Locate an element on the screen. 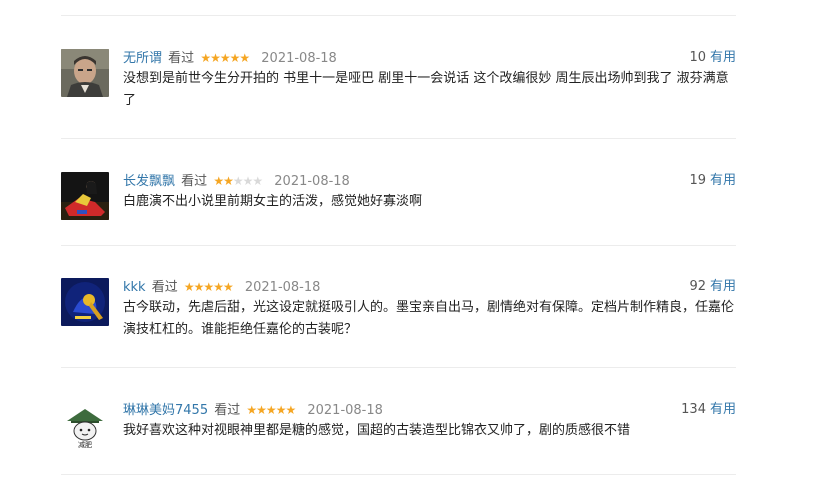 The image size is (837, 479). vote-count: 92 is located at coordinates (697, 286).